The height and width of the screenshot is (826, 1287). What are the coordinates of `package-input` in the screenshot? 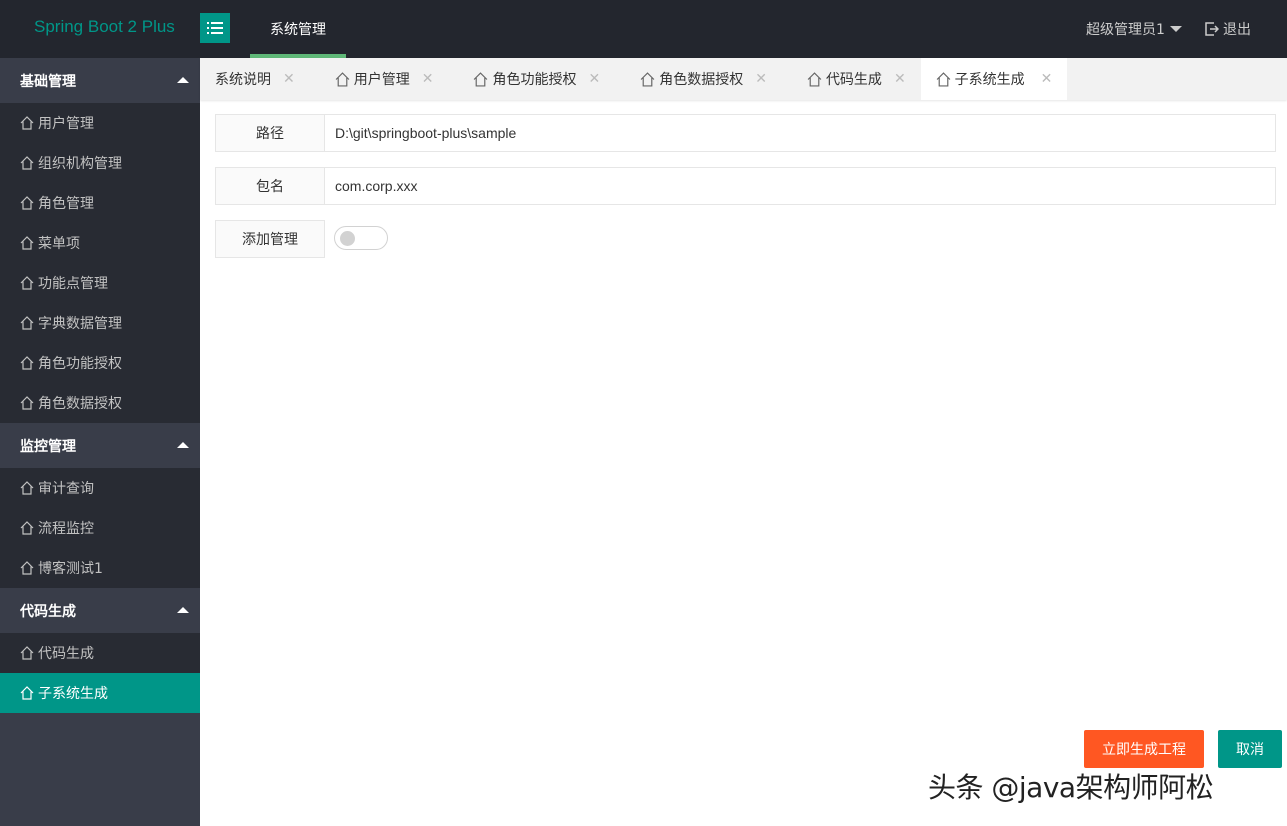 It's located at (800, 186).